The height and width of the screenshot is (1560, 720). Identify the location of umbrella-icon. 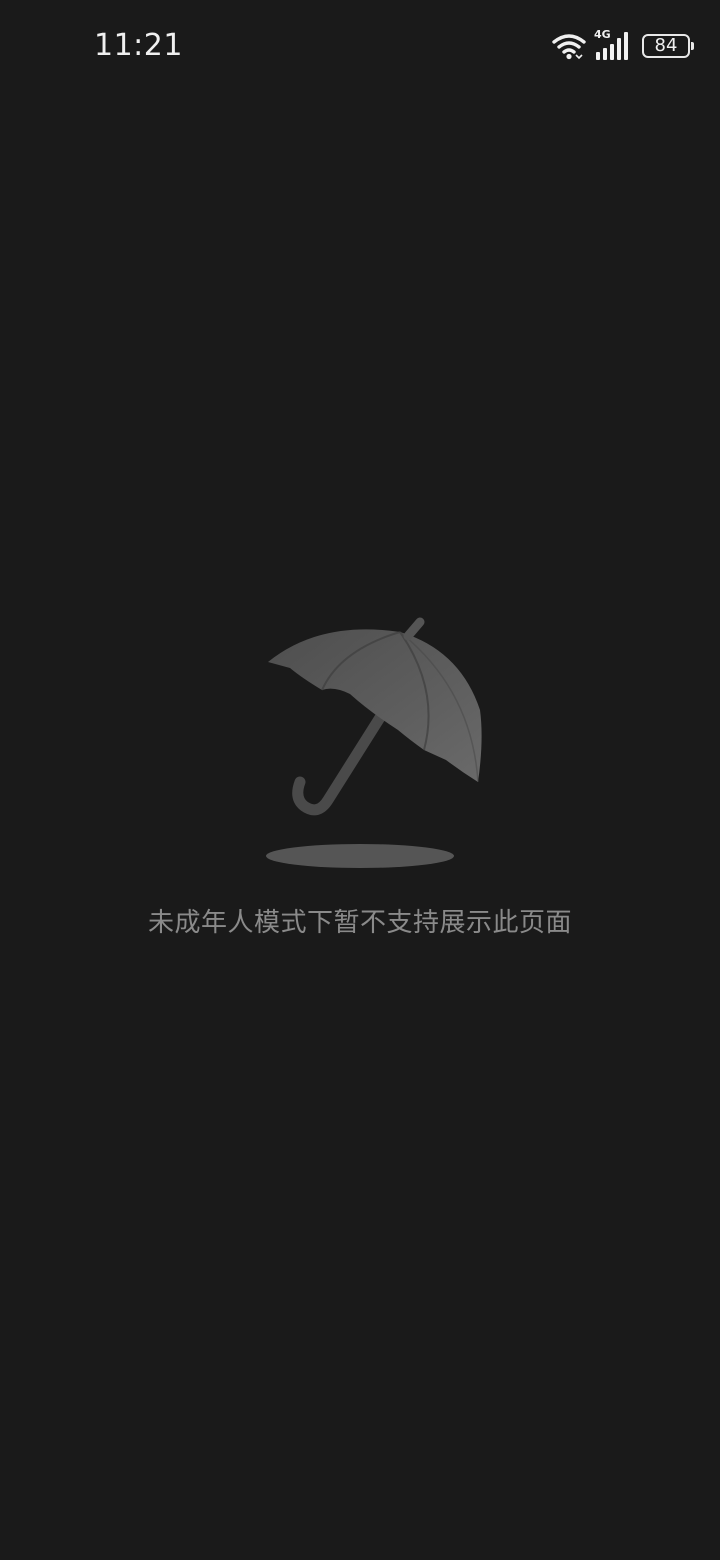
(370, 745).